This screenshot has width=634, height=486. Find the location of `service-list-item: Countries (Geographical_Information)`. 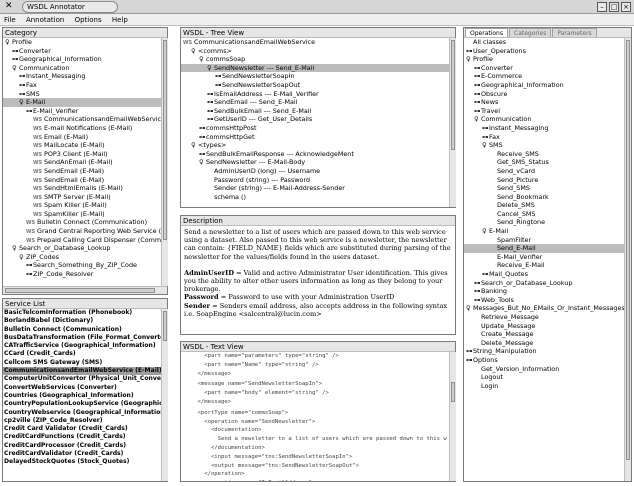

service-list-item: Countries (Geographical_Information) is located at coordinates (82, 396).